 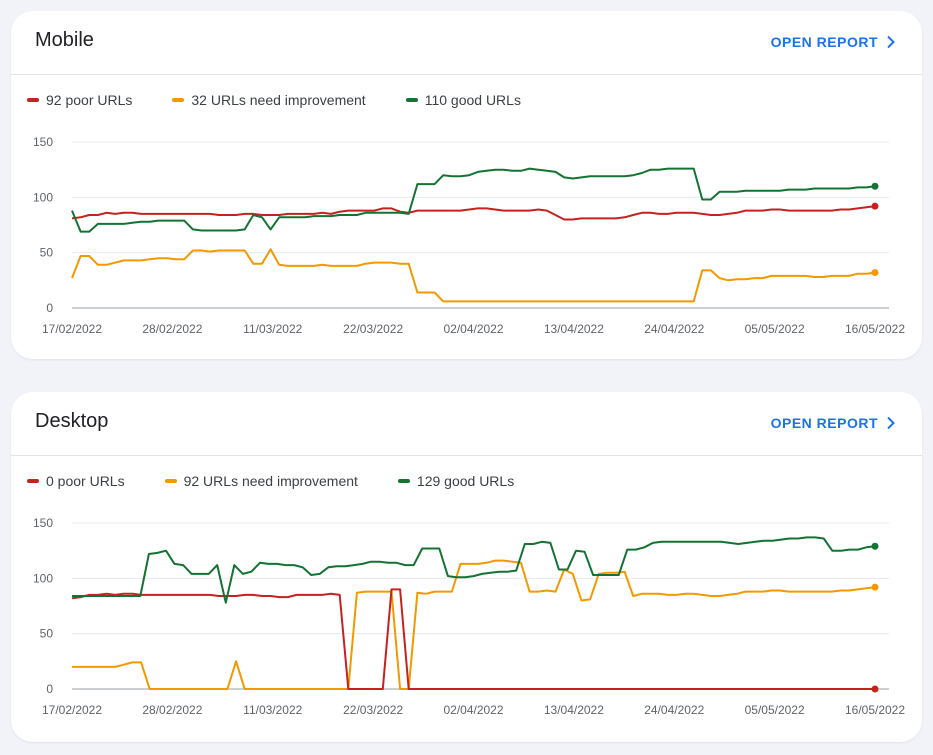 I want to click on card-header: Mobile OPEN REPORT, so click(x=466, y=43).